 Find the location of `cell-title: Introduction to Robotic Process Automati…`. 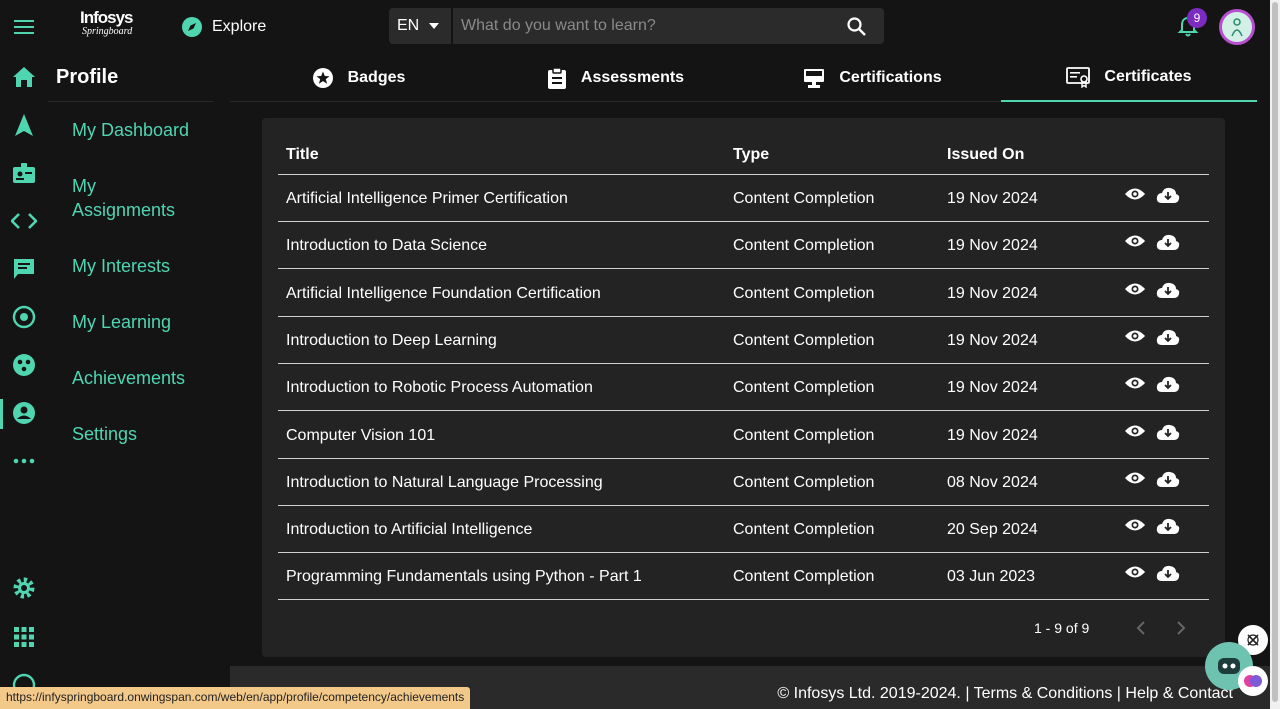

cell-title: Introduction to Robotic Process Automati… is located at coordinates (439, 388).